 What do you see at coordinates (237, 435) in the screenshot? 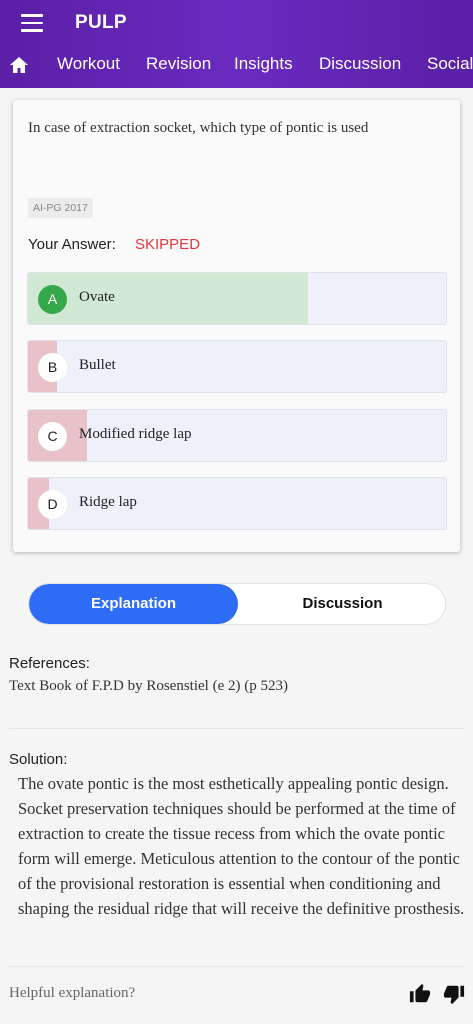
I see `option-c: C Modified ridge lap` at bounding box center [237, 435].